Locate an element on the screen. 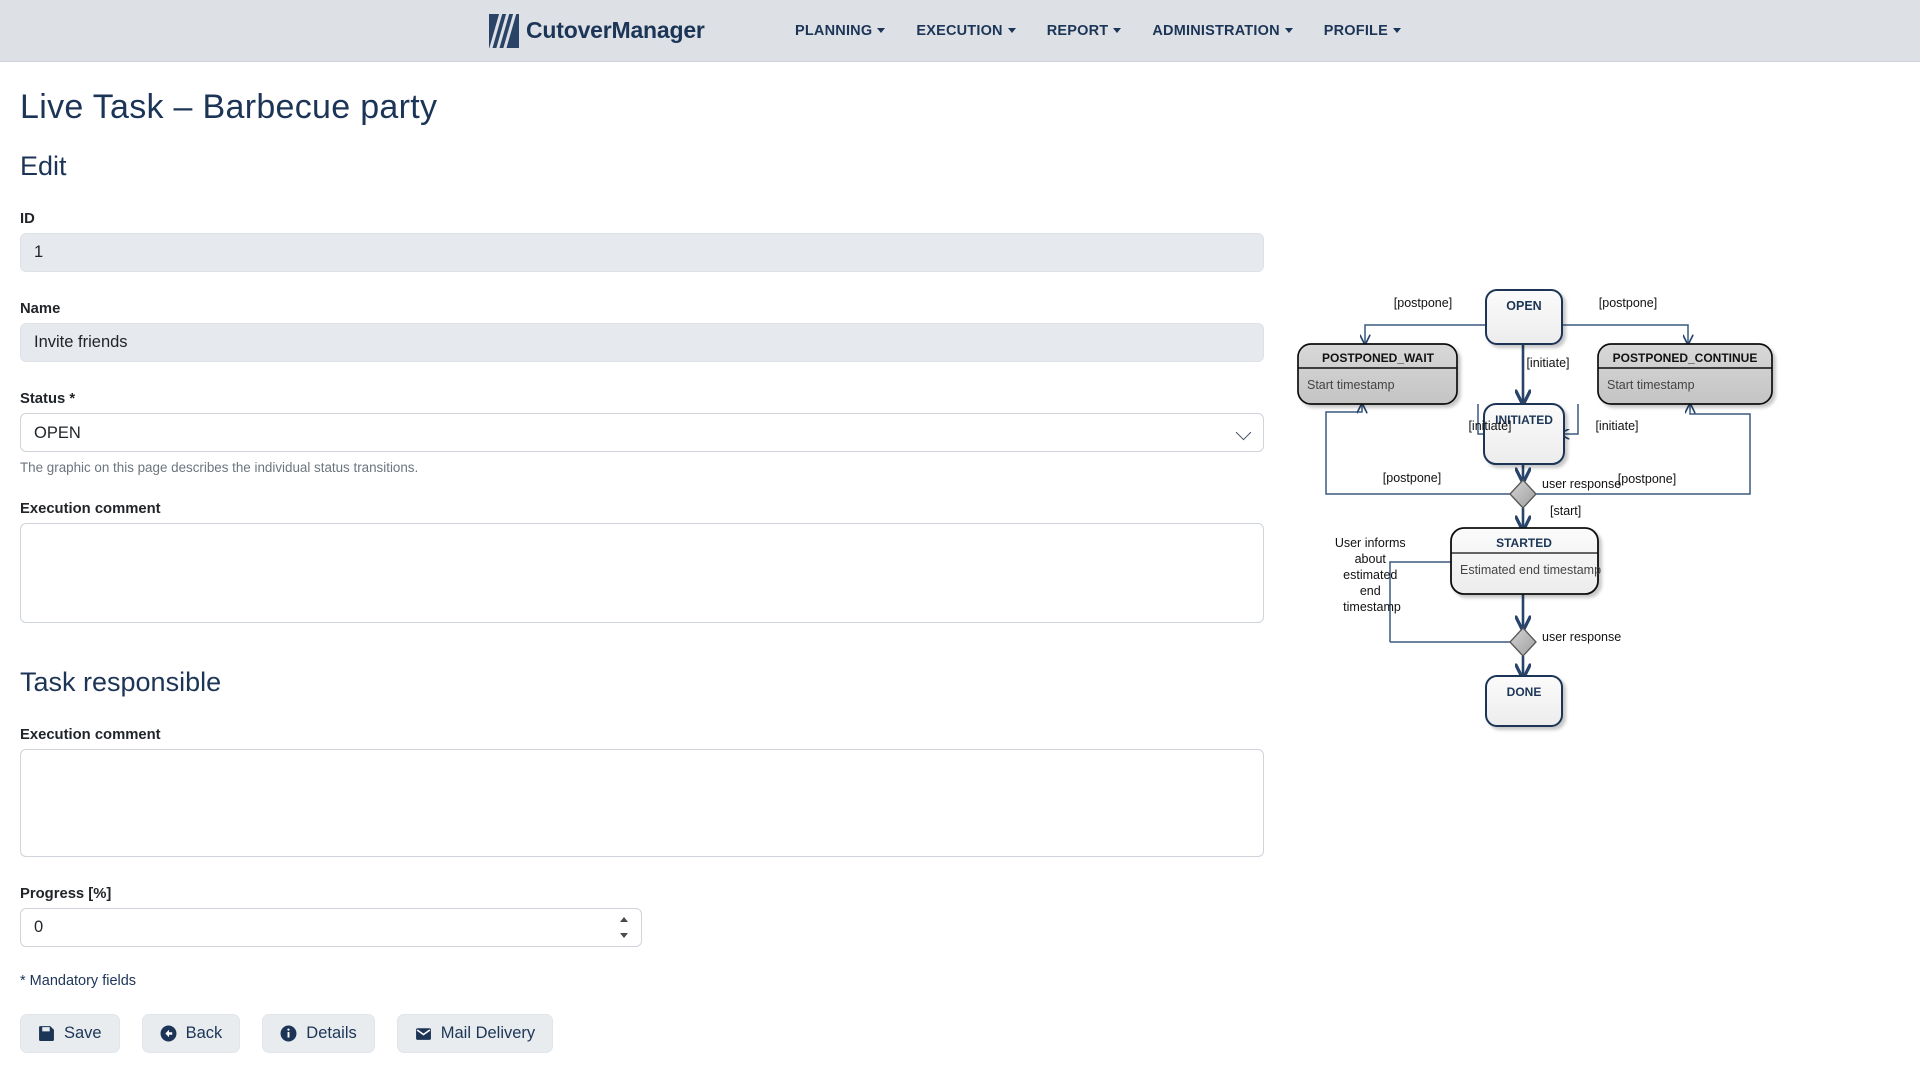 The width and height of the screenshot is (1920, 1080). back-button: Back is located at coordinates (191, 1033).